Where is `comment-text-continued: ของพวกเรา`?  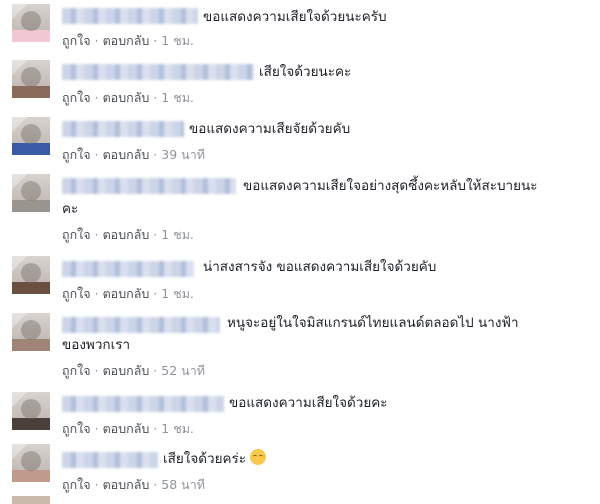 comment-text-continued: ของพวกเรา is located at coordinates (96, 345).